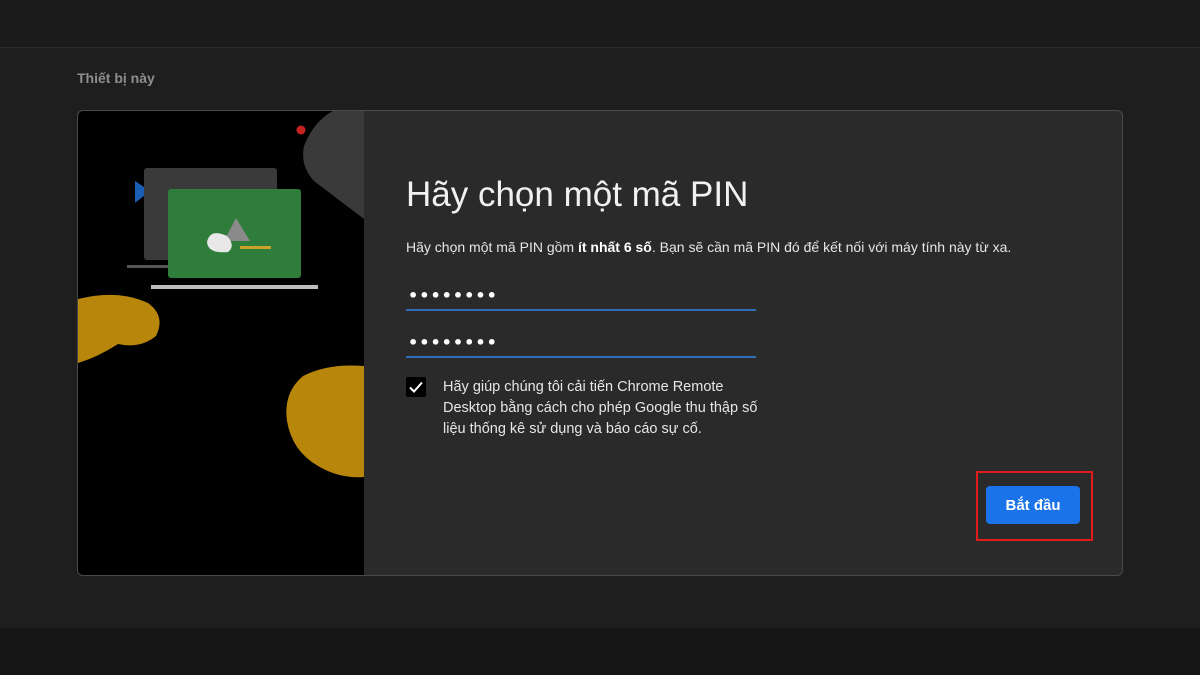 Image resolution: width=1200 pixels, height=675 pixels. Describe the element at coordinates (600, 24) in the screenshot. I see `top-bar` at that location.